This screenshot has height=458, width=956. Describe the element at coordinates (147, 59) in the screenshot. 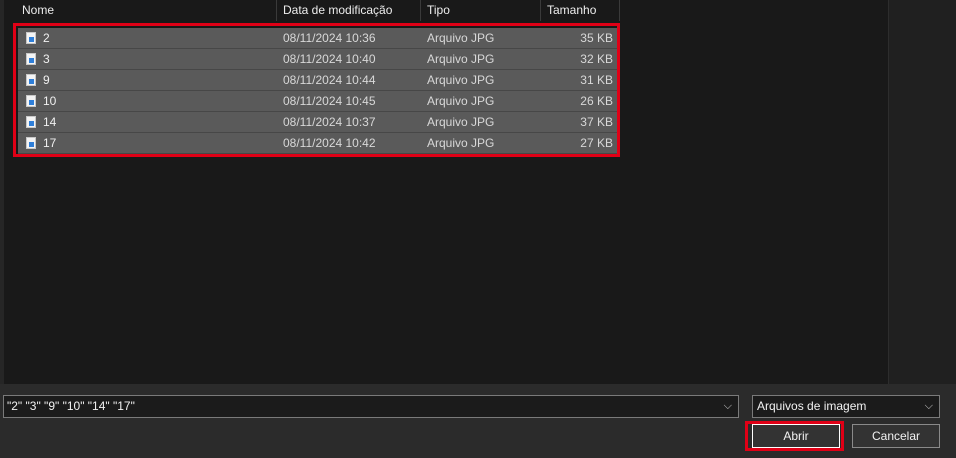

I see `file-name-cell: 3` at that location.